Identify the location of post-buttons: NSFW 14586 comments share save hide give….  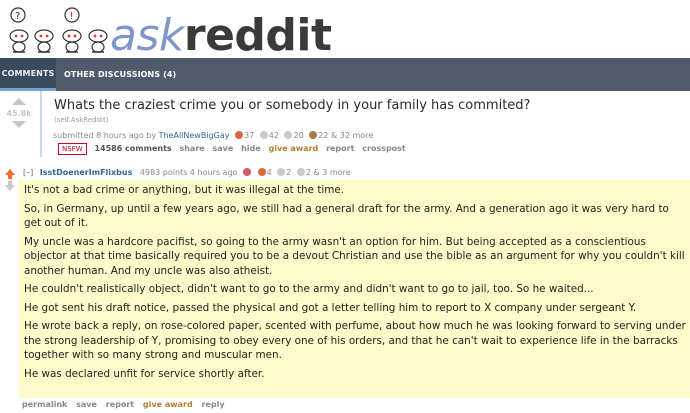
(234, 149).